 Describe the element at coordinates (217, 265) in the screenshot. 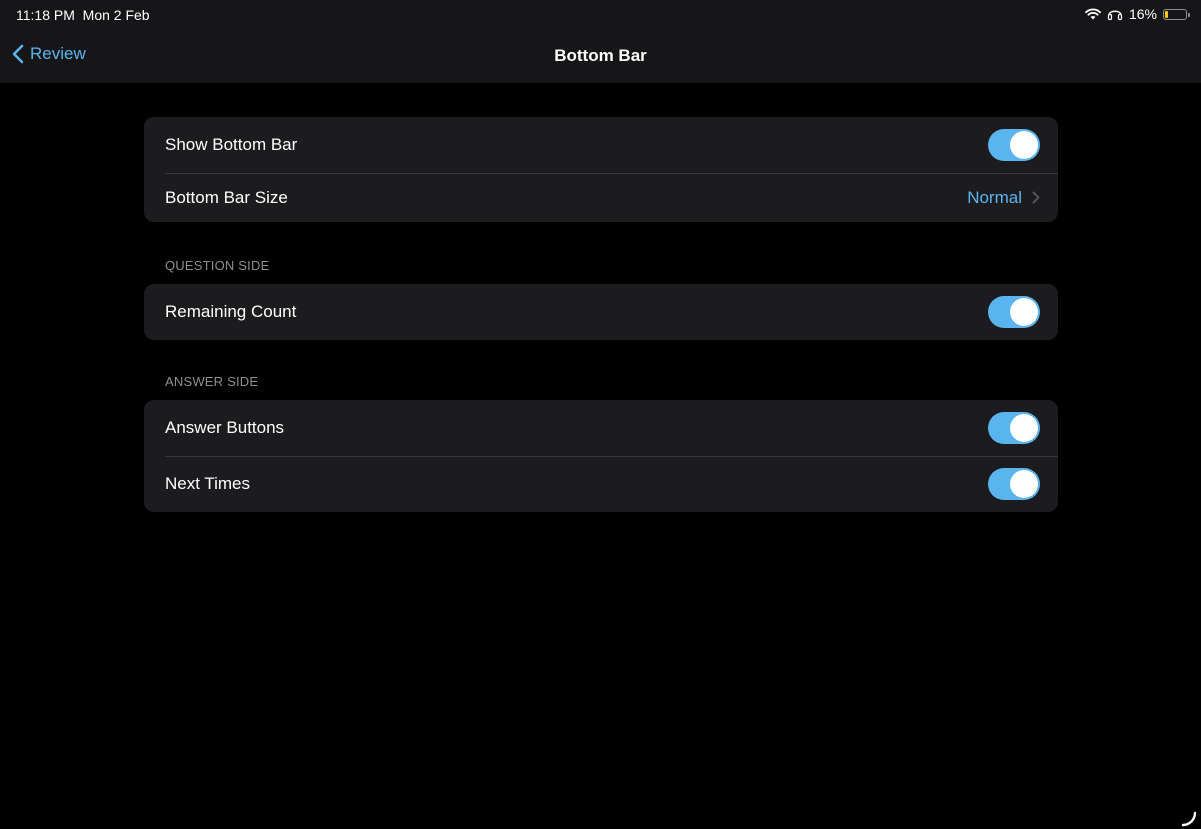

I see `section-header-question-side: QUESTION SIDE` at that location.